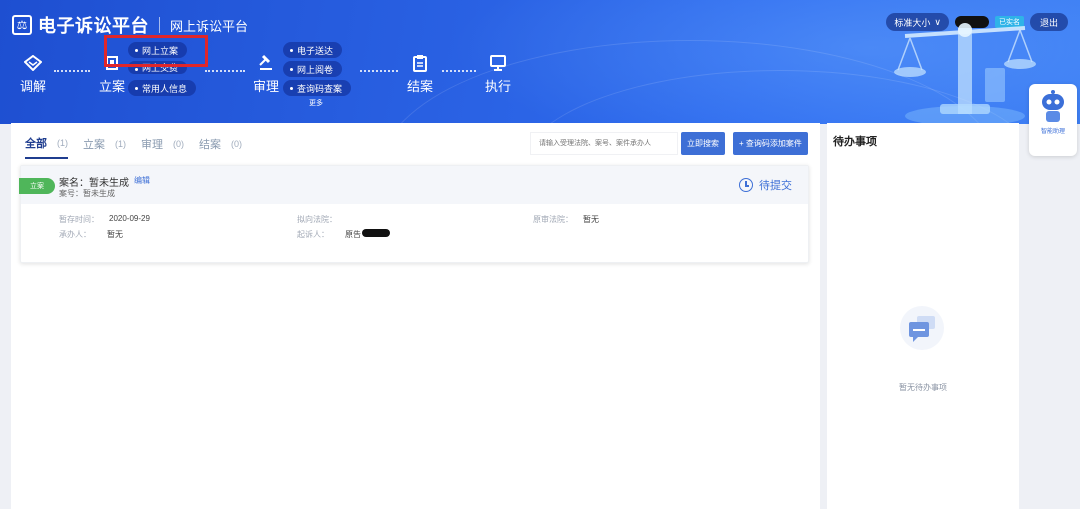 This screenshot has width=1080, height=509. I want to click on frequent-contacts-link: 常用人信息, so click(162, 88).